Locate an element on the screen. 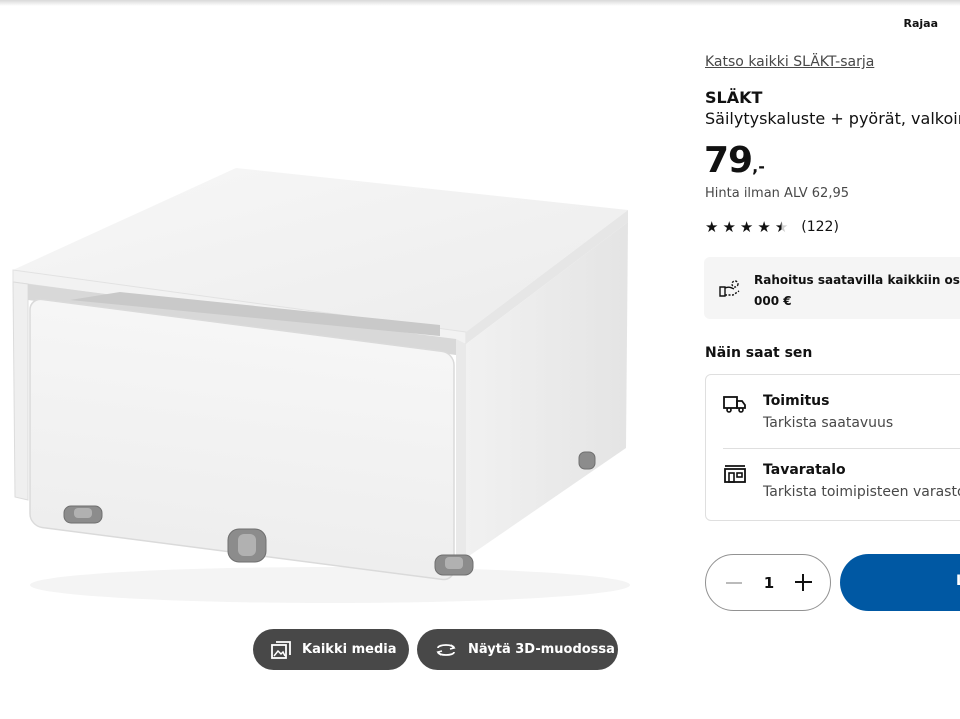 This screenshot has width=960, height=719. view-3d-button: Näytä 3D-muodossa is located at coordinates (517, 649).